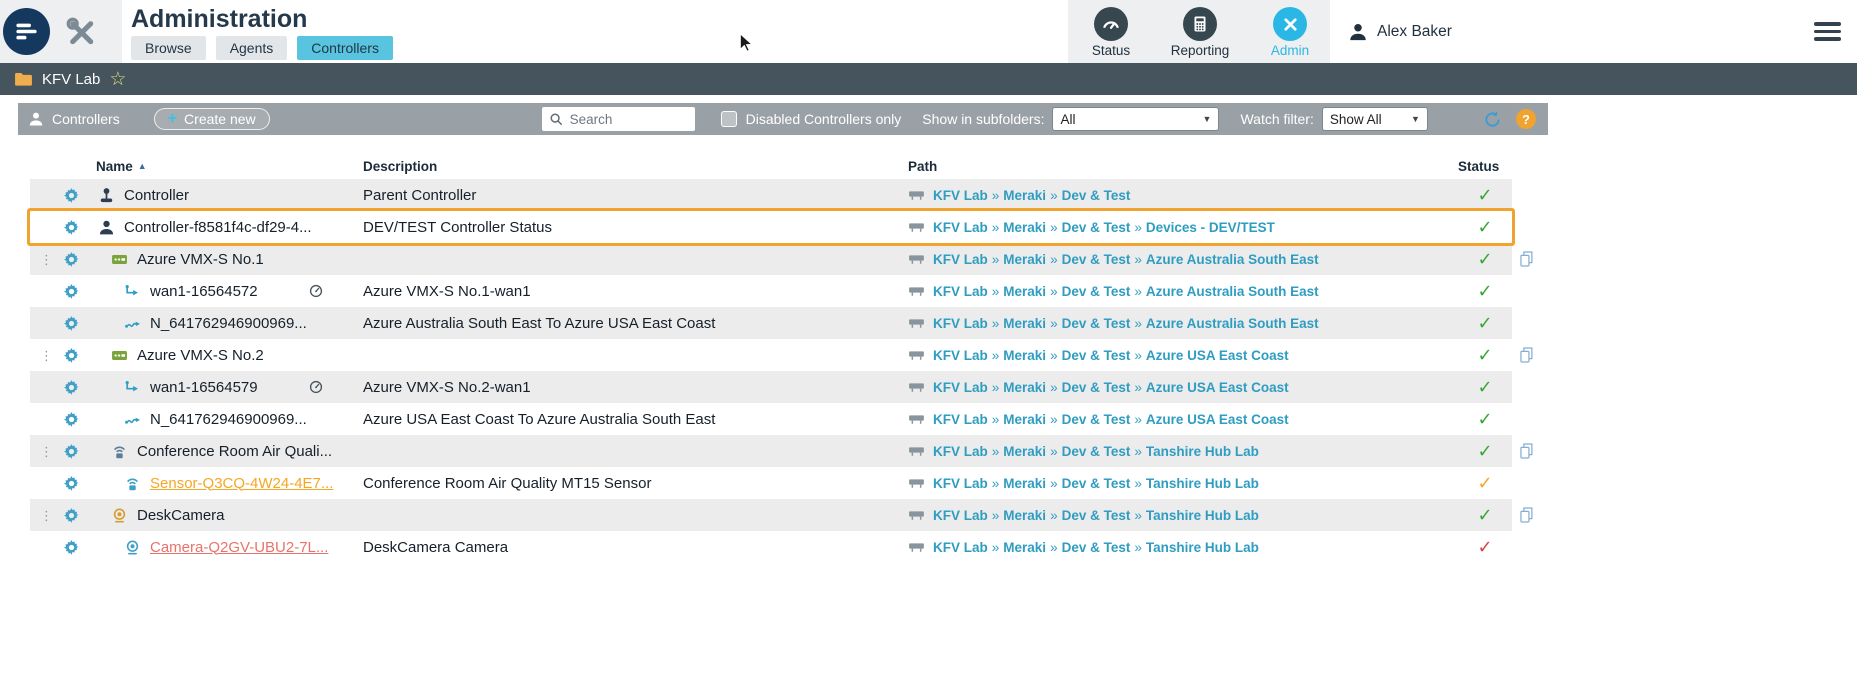 This screenshot has height=676, width=1857. Describe the element at coordinates (1290, 32) in the screenshot. I see `admin-button: Admin` at that location.